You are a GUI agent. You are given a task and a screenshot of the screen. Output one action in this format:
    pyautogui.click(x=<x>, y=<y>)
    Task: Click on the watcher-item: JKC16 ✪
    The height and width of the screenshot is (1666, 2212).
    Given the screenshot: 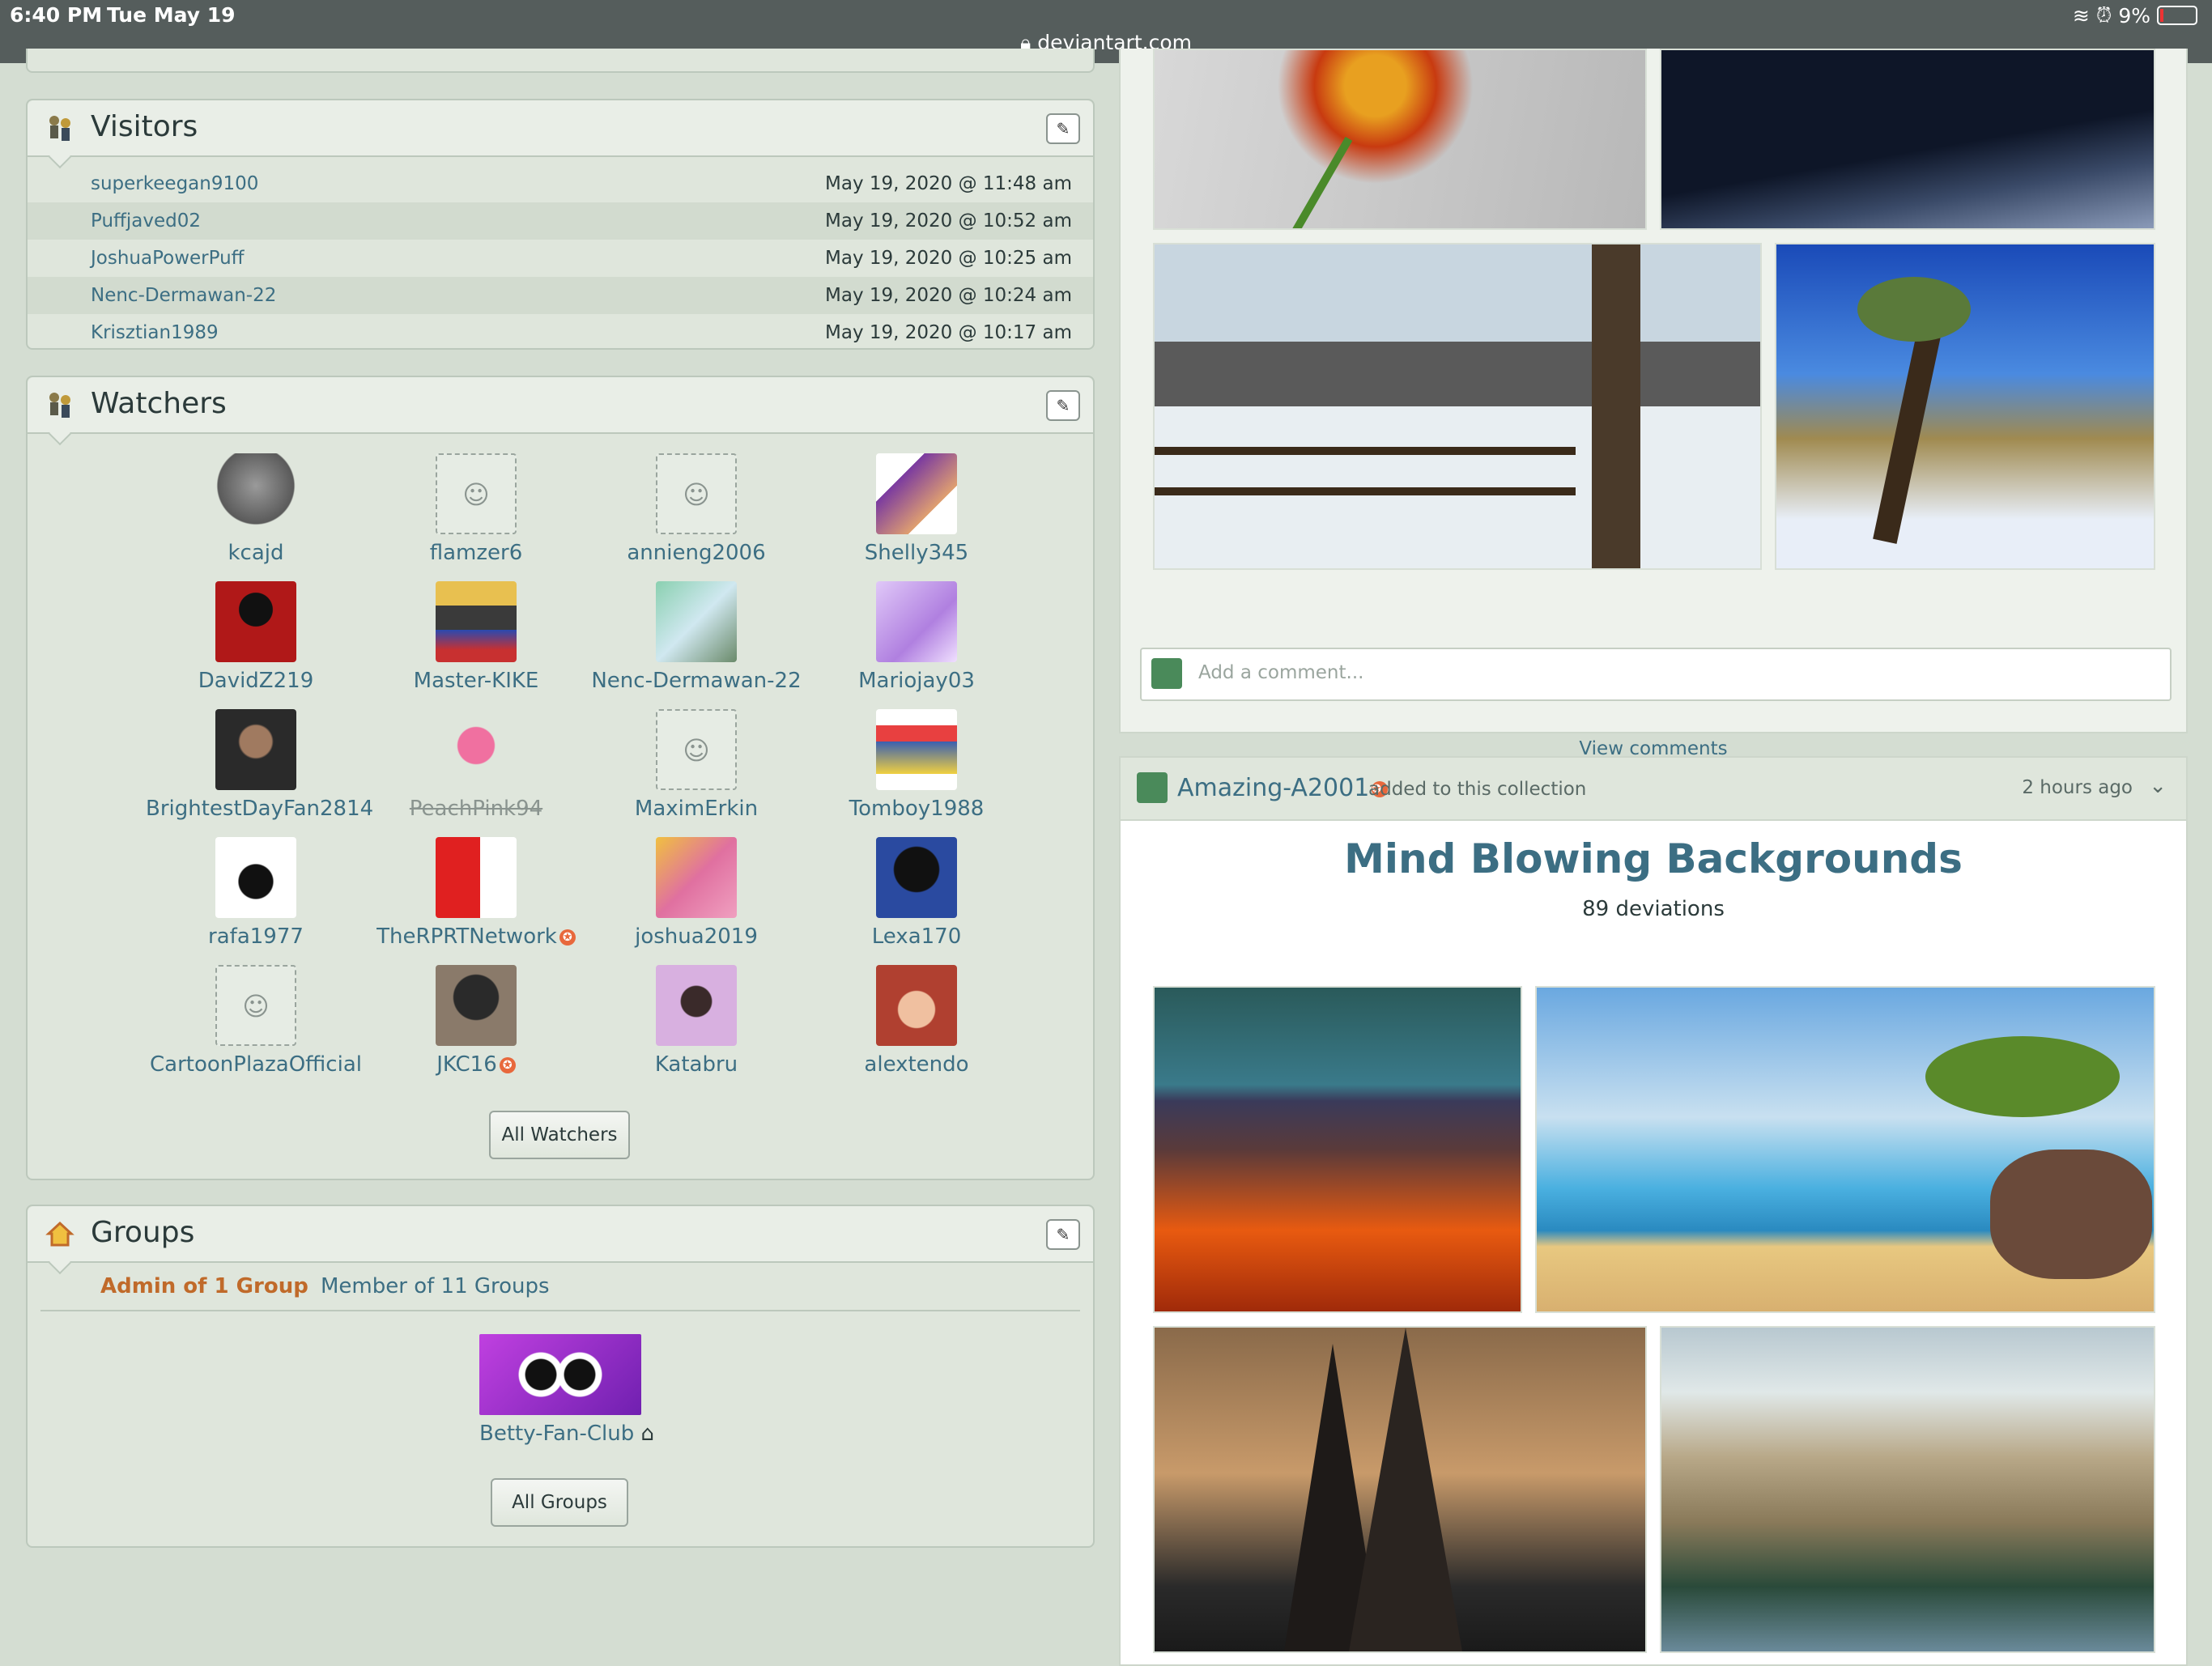 What is the action you would take?
    pyautogui.click(x=476, y=1021)
    